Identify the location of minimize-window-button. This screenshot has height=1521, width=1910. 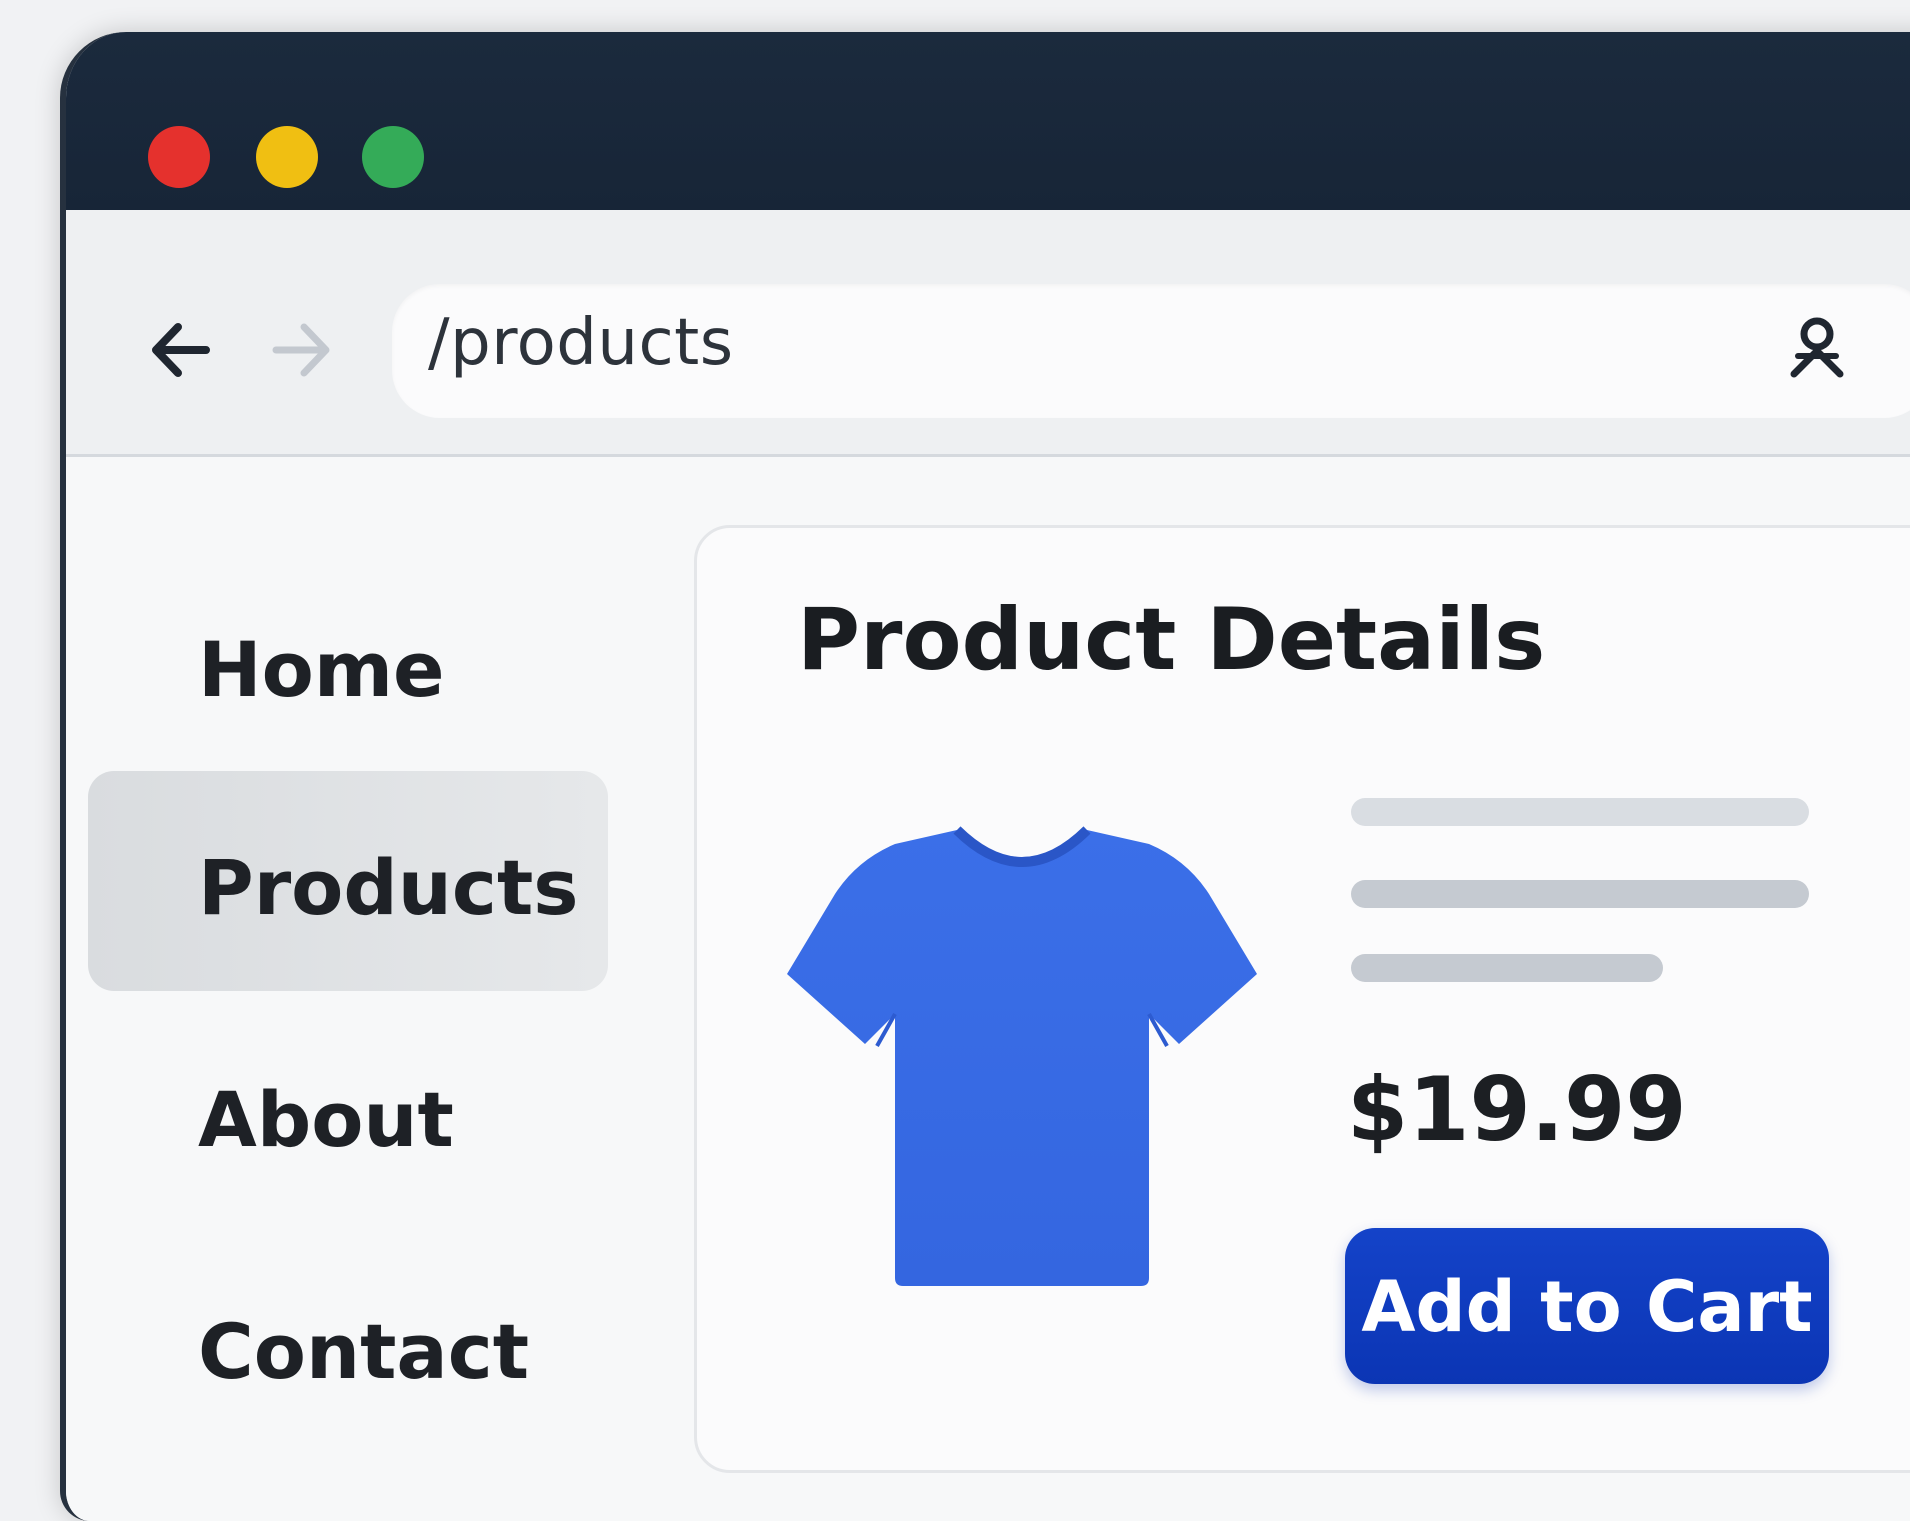
(287, 157).